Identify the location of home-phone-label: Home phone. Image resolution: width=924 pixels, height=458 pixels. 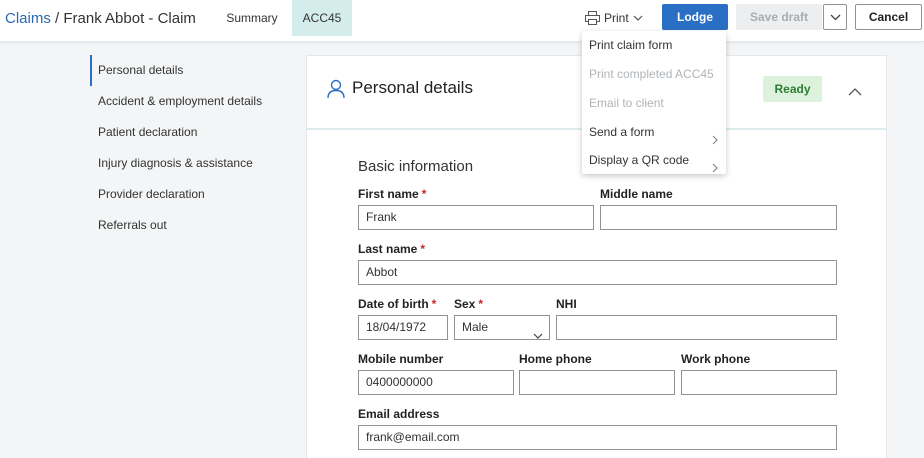
(555, 359).